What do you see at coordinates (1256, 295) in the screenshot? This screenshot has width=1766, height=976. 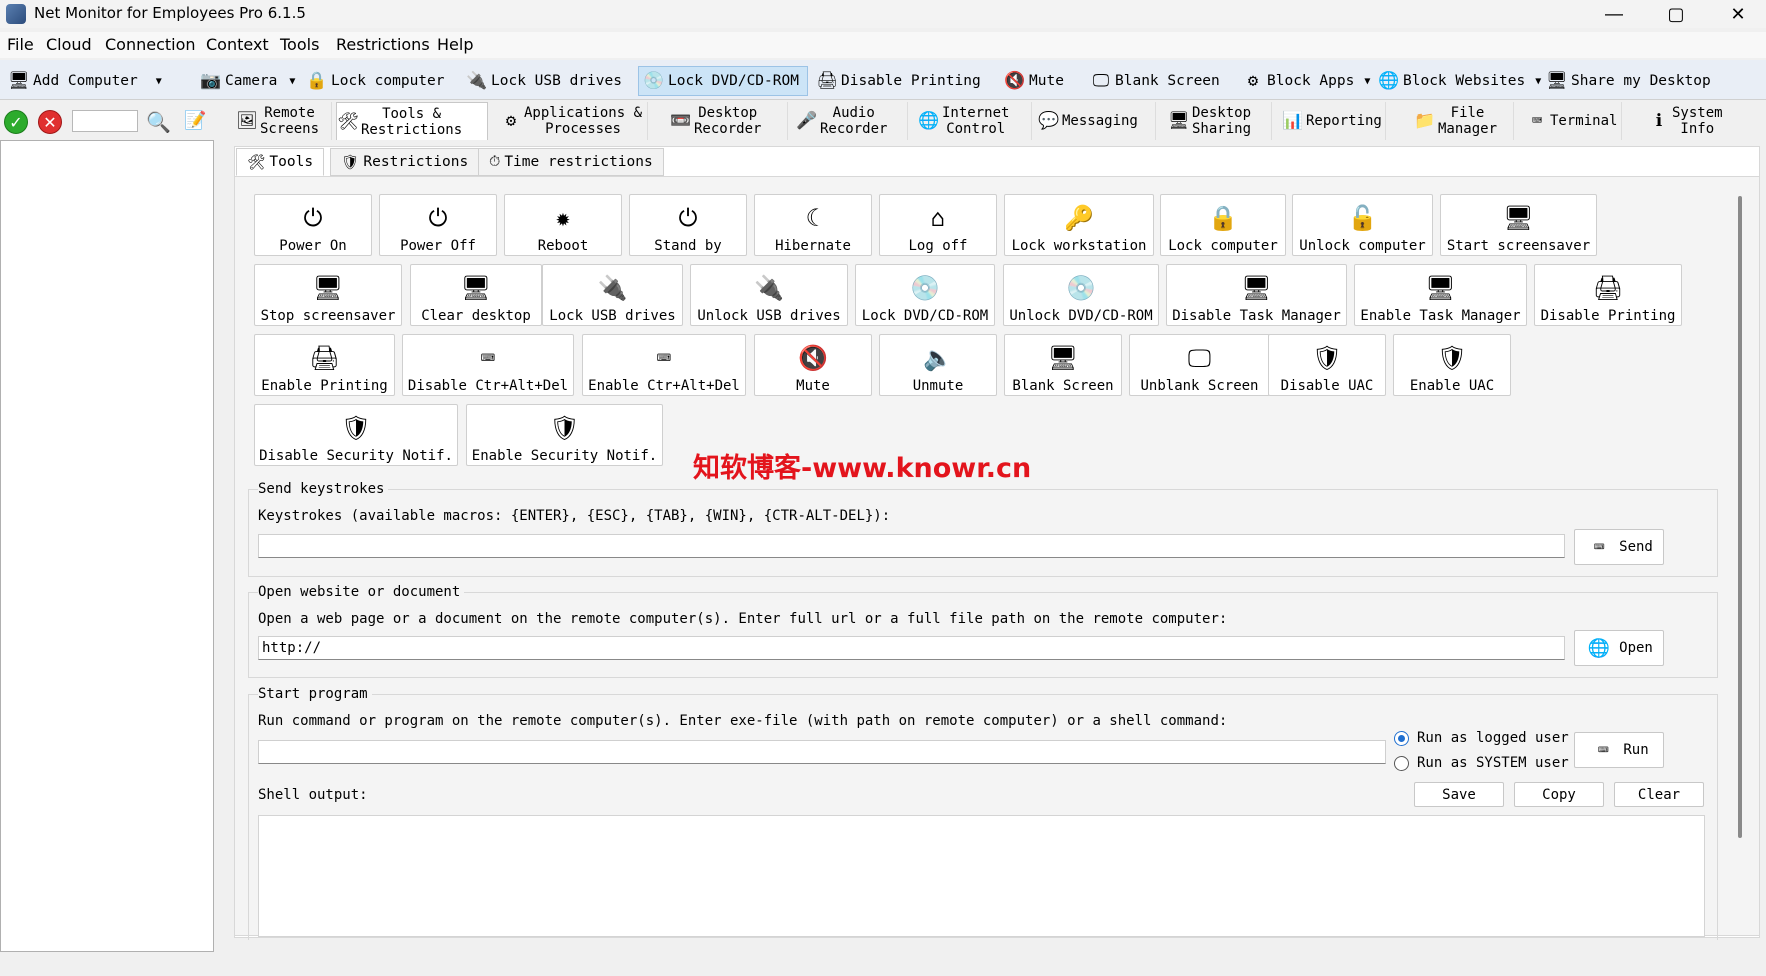 I see `disable-task-manager-button: 🖥 Disable Task Manager` at bounding box center [1256, 295].